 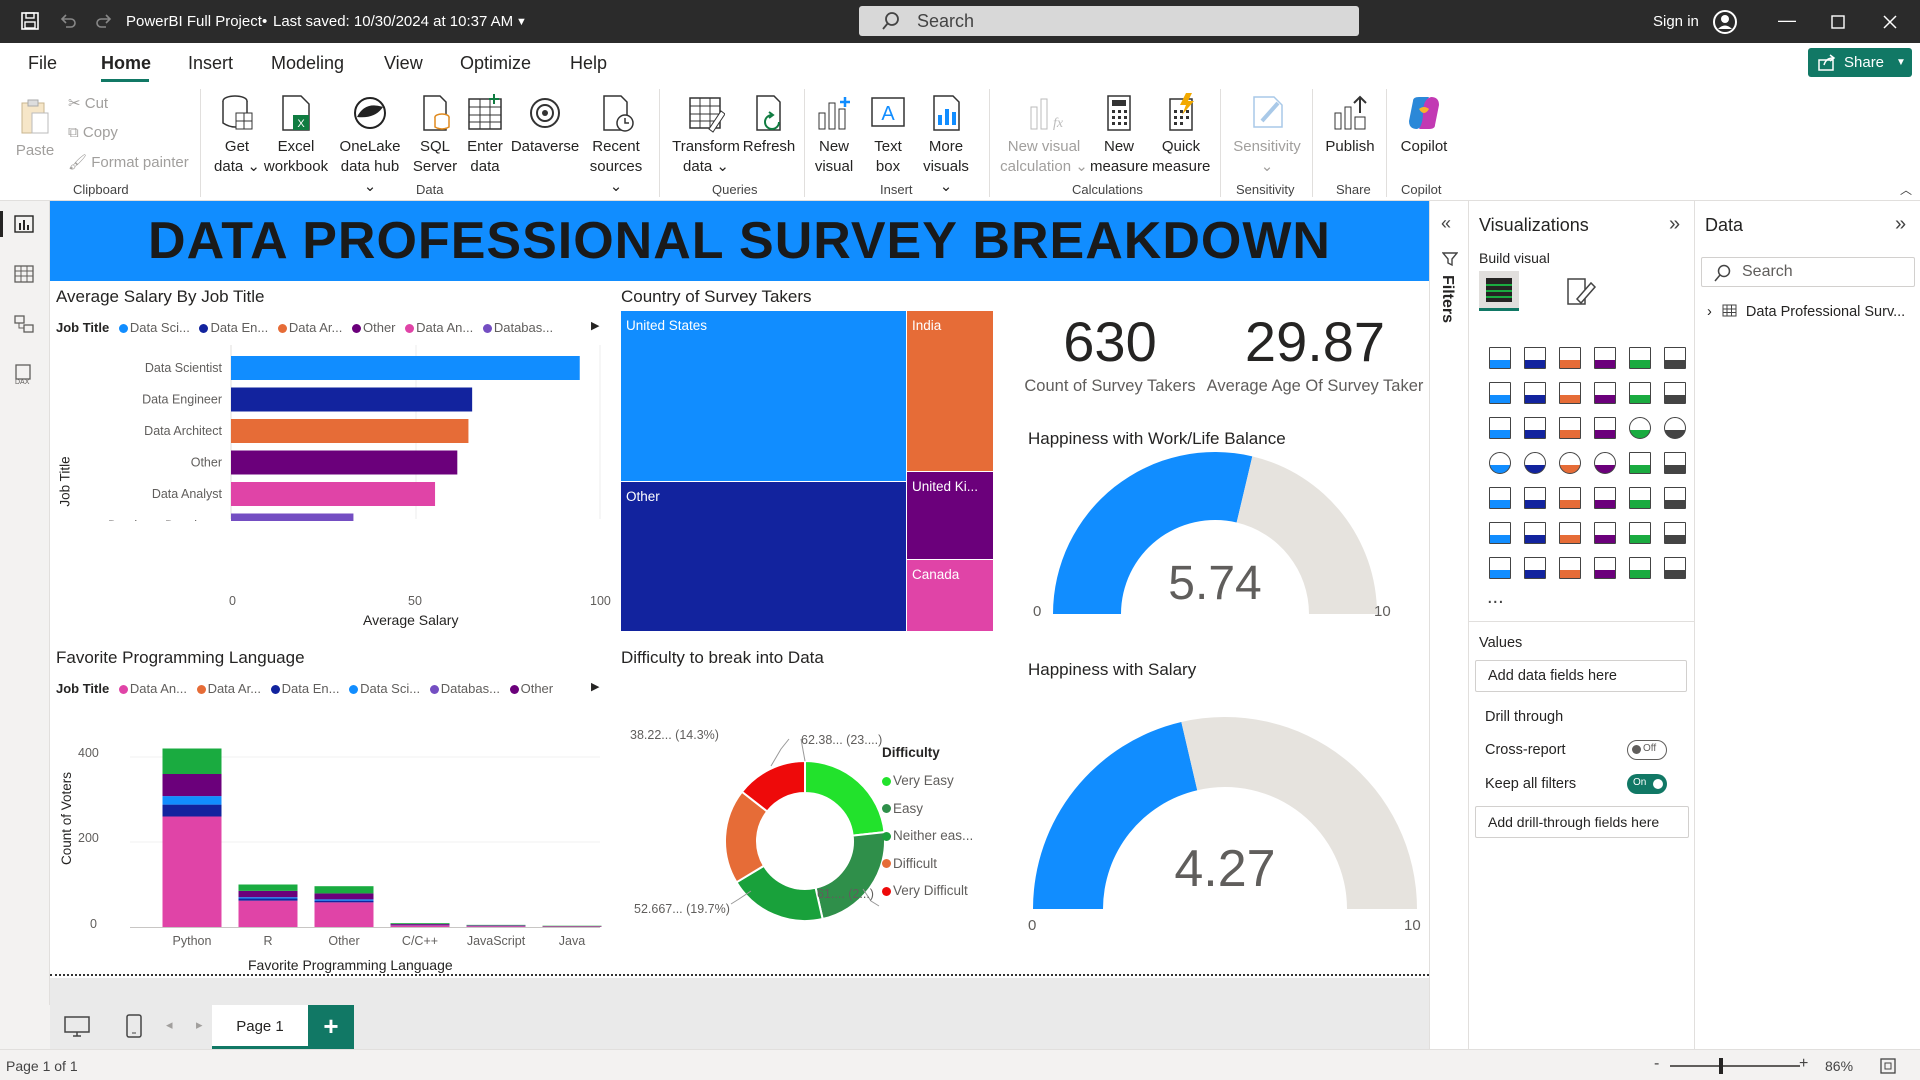 What do you see at coordinates (1906, 189) in the screenshot?
I see `collapse-ribbon-icon: ︿` at bounding box center [1906, 189].